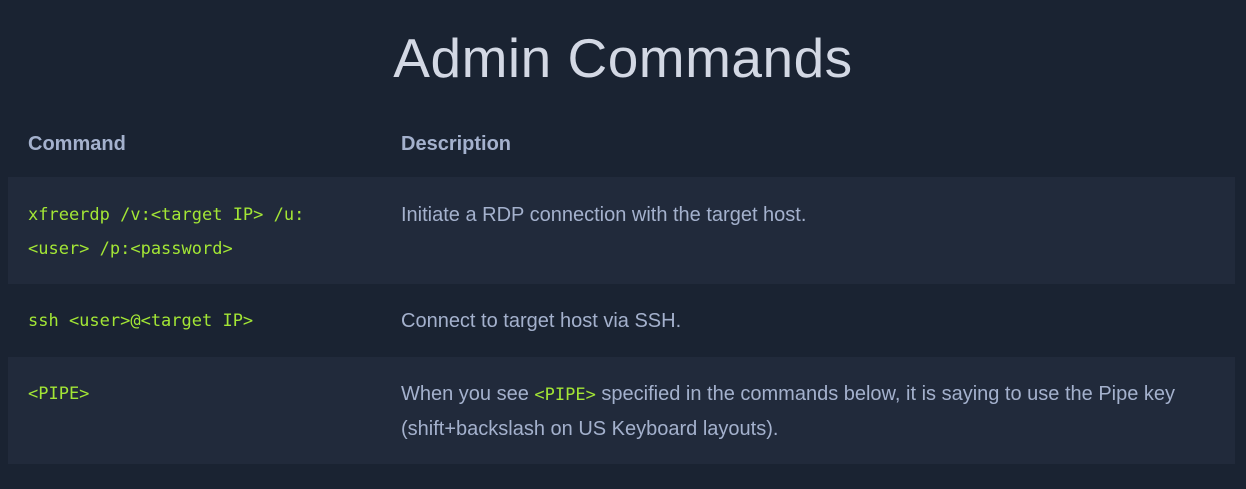  I want to click on table-header: Command Description, so click(621, 144).